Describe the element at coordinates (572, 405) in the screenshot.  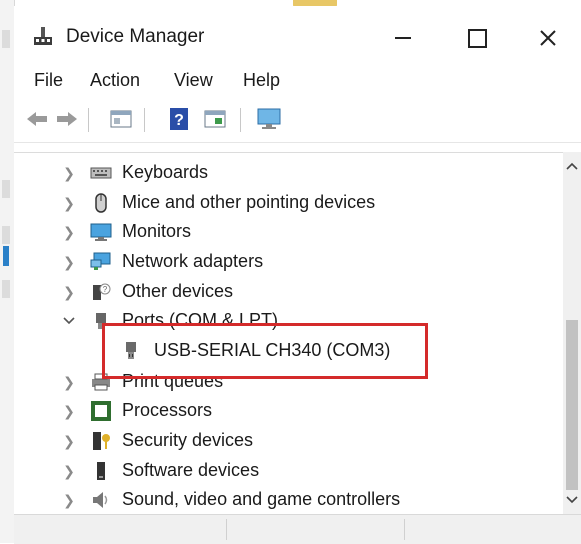
I see `scrollbar-thumb` at that location.